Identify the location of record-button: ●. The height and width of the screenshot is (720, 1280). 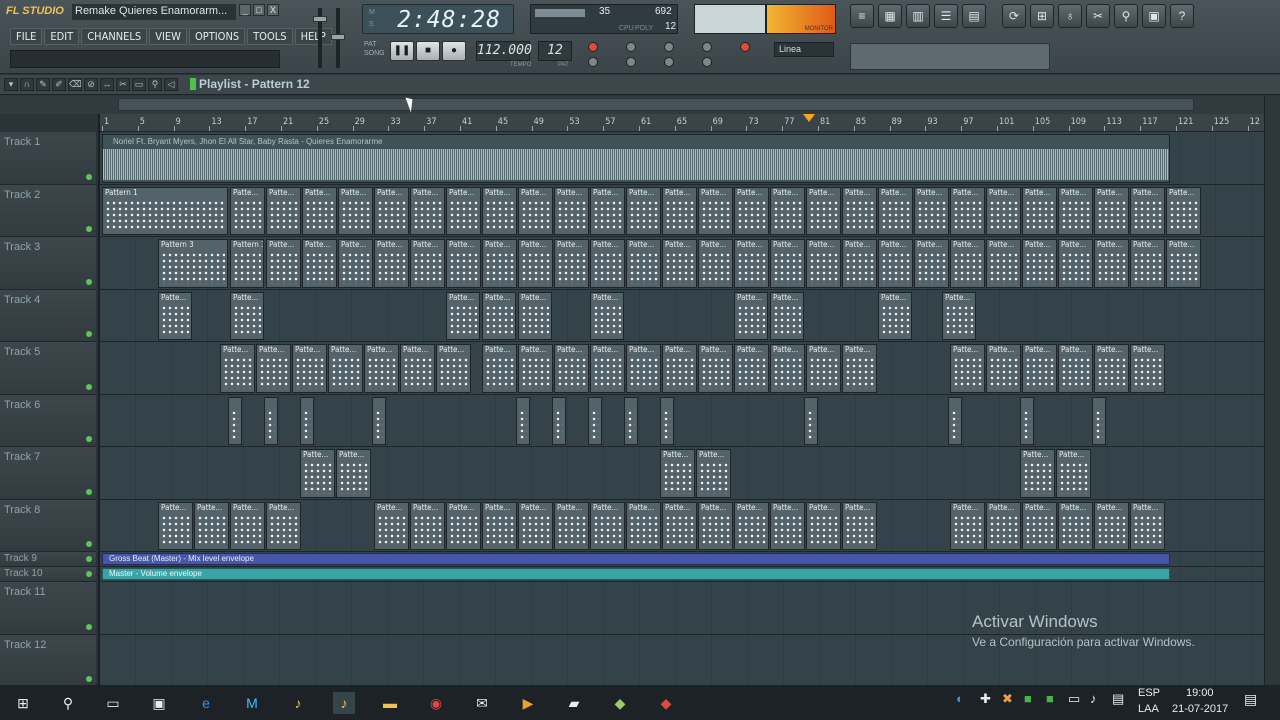
(454, 51).